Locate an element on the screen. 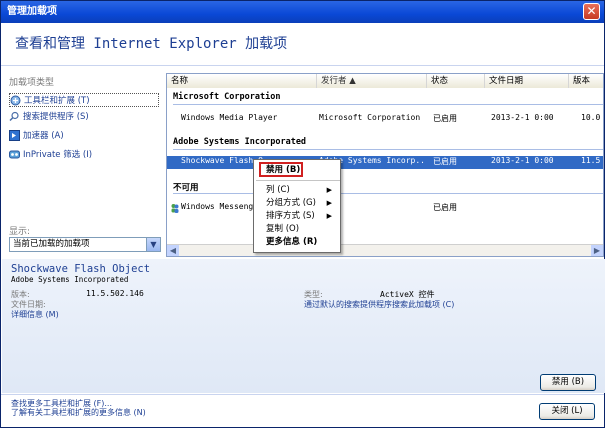 This screenshot has width=605, height=428. disable-button: 禁用 (B) is located at coordinates (568, 382).